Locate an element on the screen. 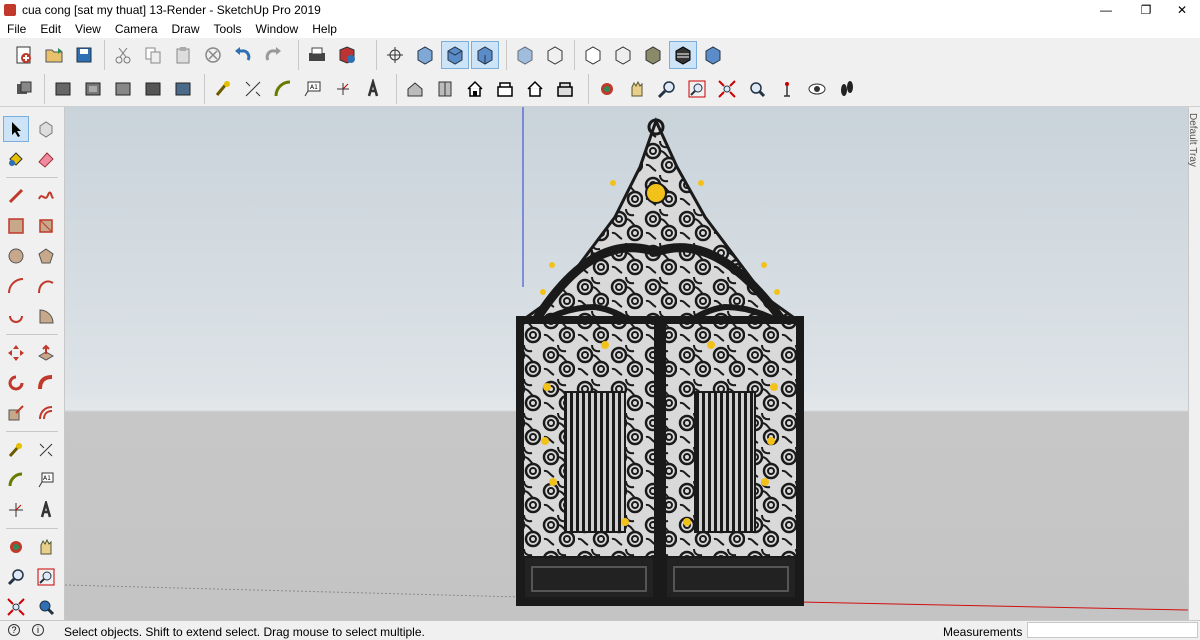  arc-icon is located at coordinates (16, 286).